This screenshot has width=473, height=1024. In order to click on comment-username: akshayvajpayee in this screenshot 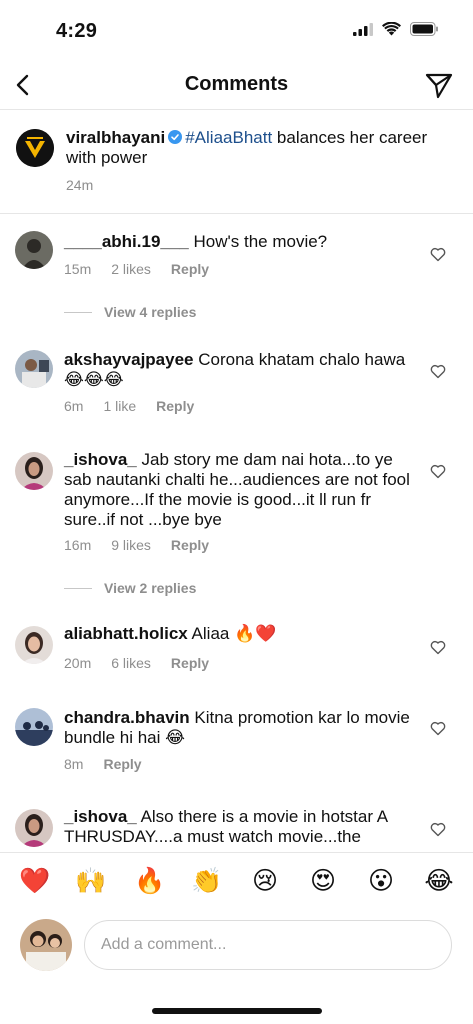, I will do `click(129, 359)`.